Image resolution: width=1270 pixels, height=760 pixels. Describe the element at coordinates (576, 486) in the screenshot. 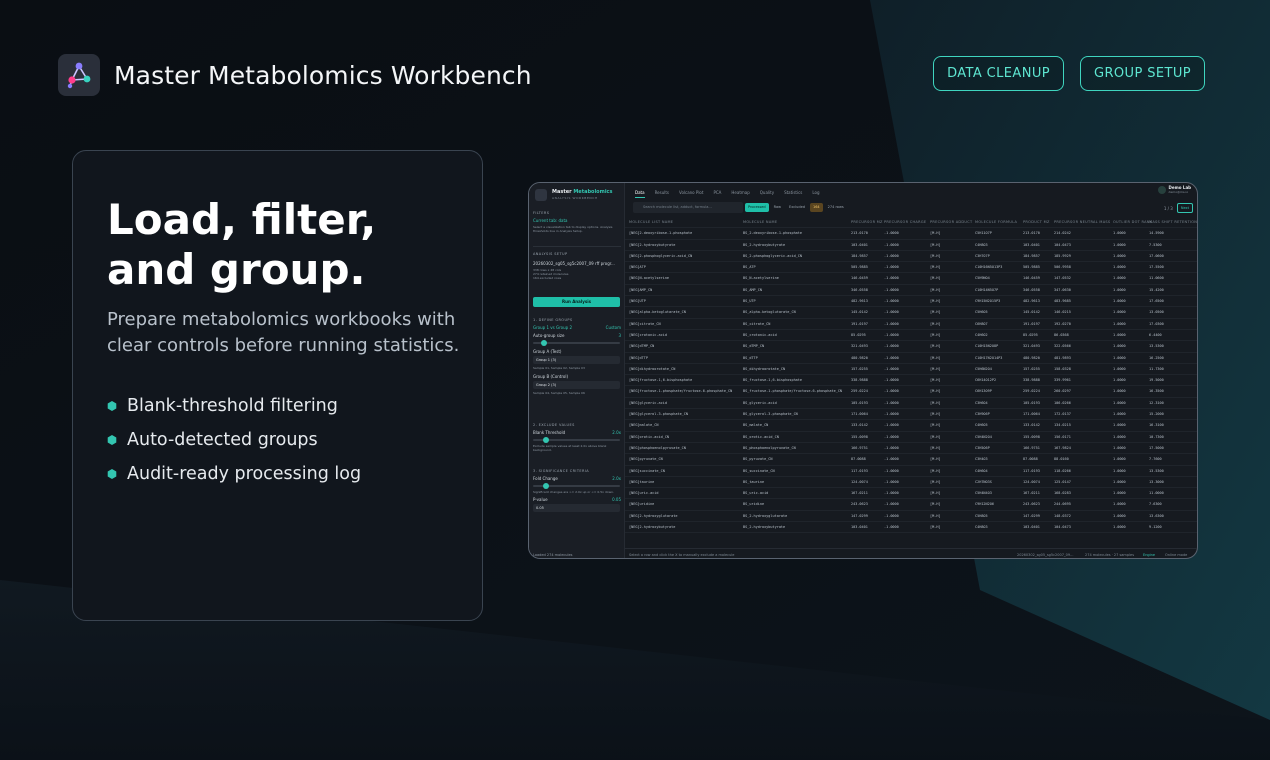

I see `fold-change-slider` at that location.